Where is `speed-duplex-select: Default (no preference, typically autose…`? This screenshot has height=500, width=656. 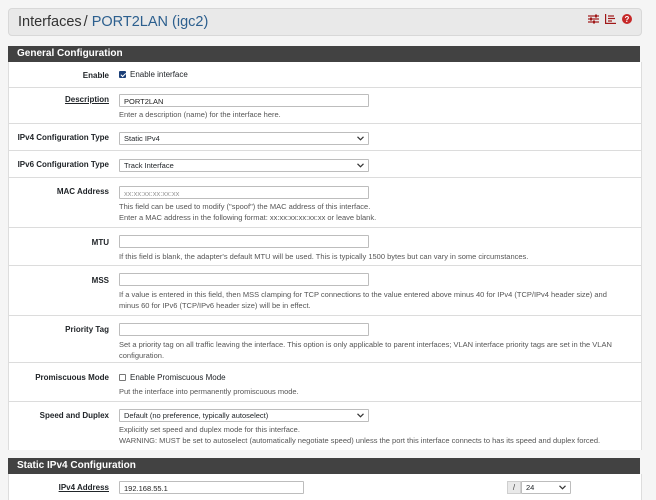 speed-duplex-select: Default (no preference, typically autose… is located at coordinates (244, 415).